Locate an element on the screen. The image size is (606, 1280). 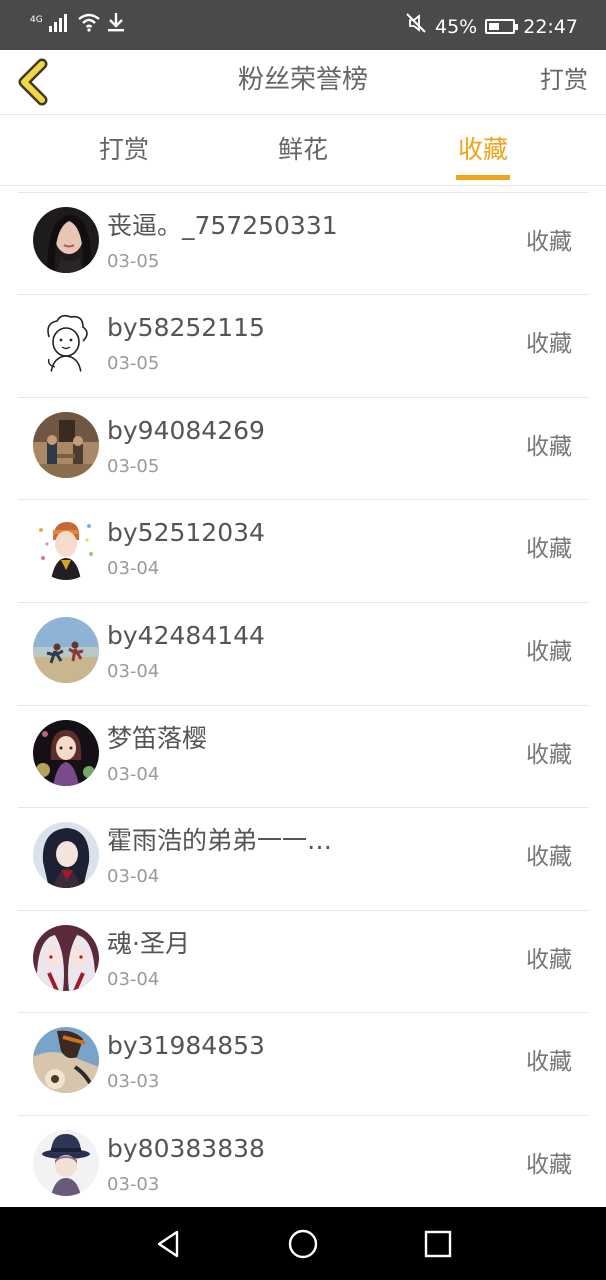
signal-icon is located at coordinates (59, 24).